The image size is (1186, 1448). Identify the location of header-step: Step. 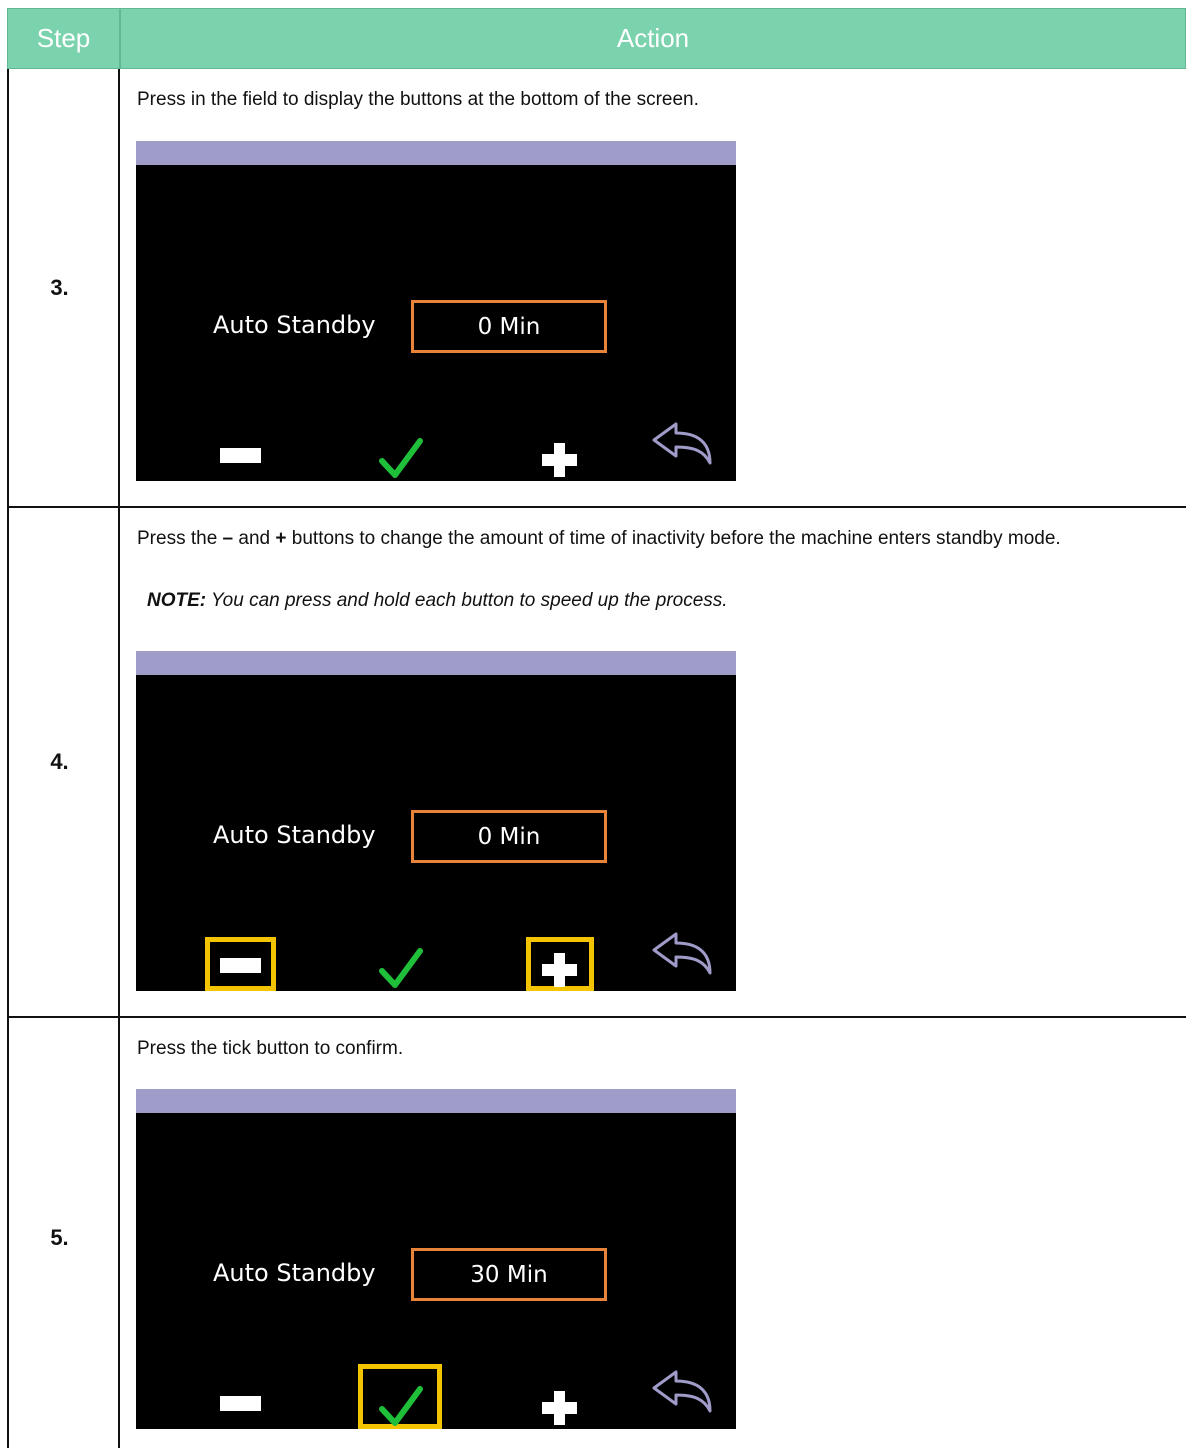
(63, 38).